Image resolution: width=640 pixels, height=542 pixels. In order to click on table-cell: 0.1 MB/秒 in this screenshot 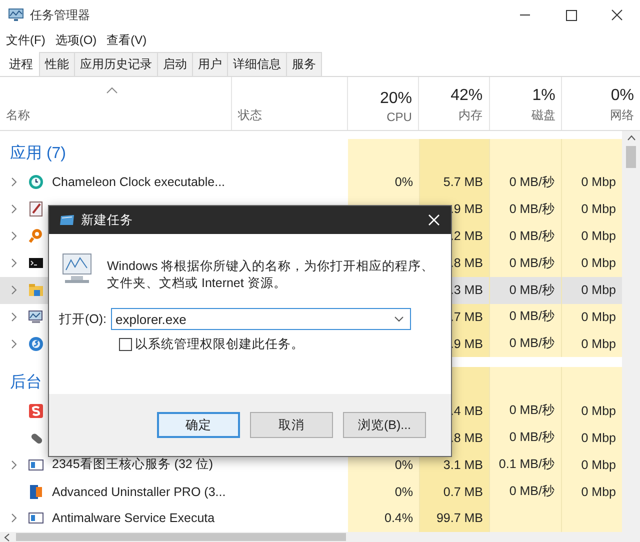, I will do `click(526, 464)`.